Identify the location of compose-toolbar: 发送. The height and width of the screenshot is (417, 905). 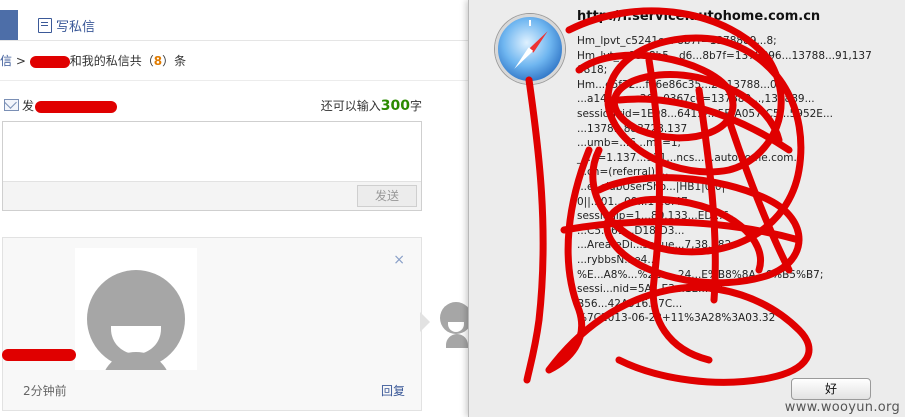
(212, 195).